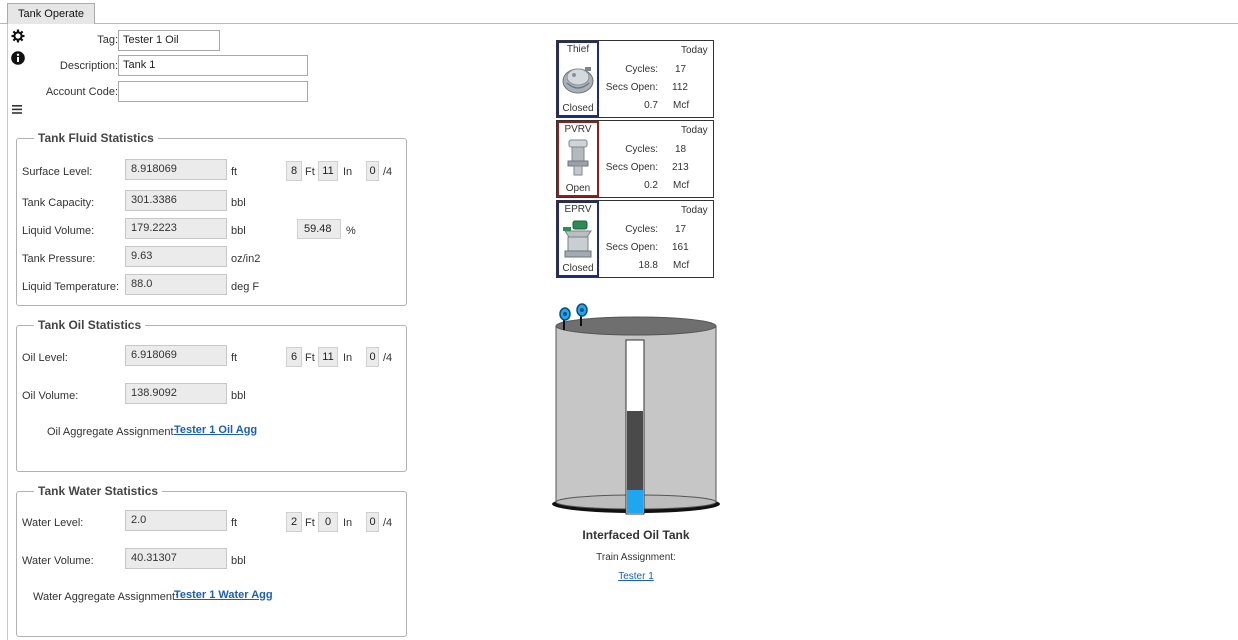 The image size is (1238, 640). Describe the element at coordinates (58, 561) in the screenshot. I see `water-volume-label: Water Volume:` at that location.